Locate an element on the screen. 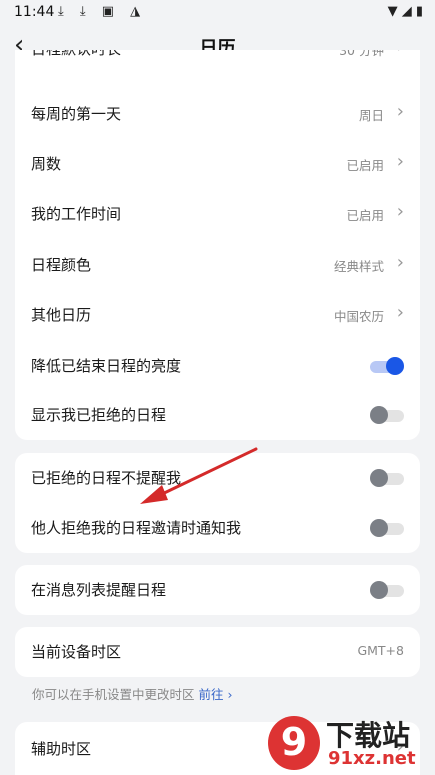 This screenshot has height=775, width=435. row-label: 当前设备时区 is located at coordinates (76, 652).